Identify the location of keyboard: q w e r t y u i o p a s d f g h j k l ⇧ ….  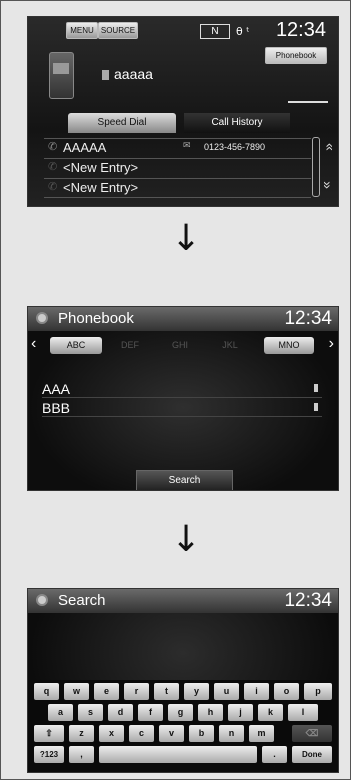
(183, 726).